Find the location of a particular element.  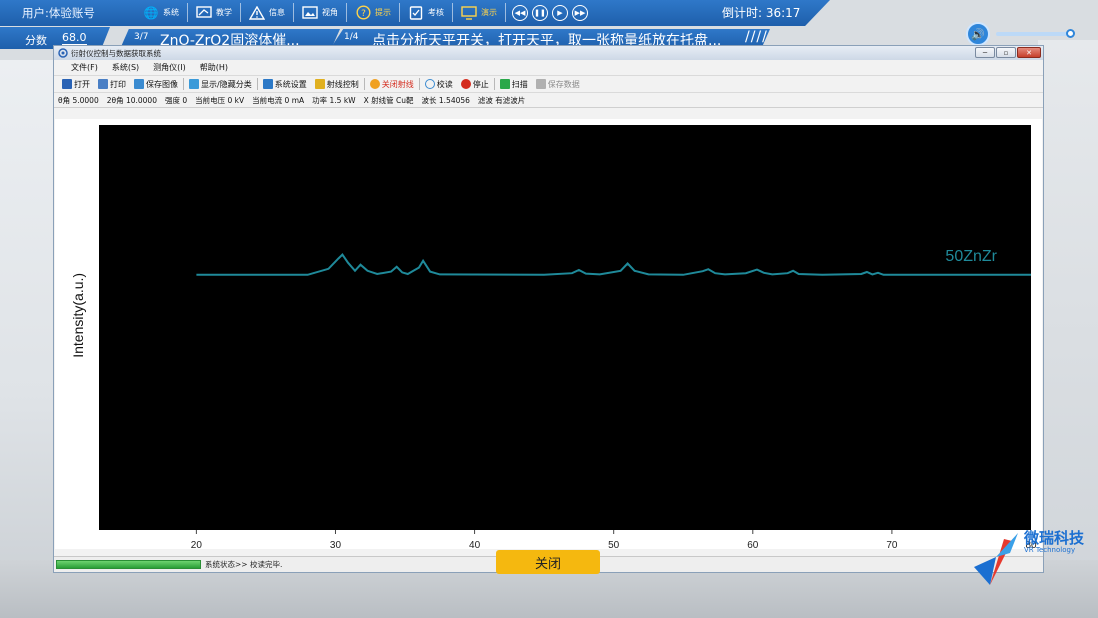

background-wall-left is located at coordinates (30, 339).